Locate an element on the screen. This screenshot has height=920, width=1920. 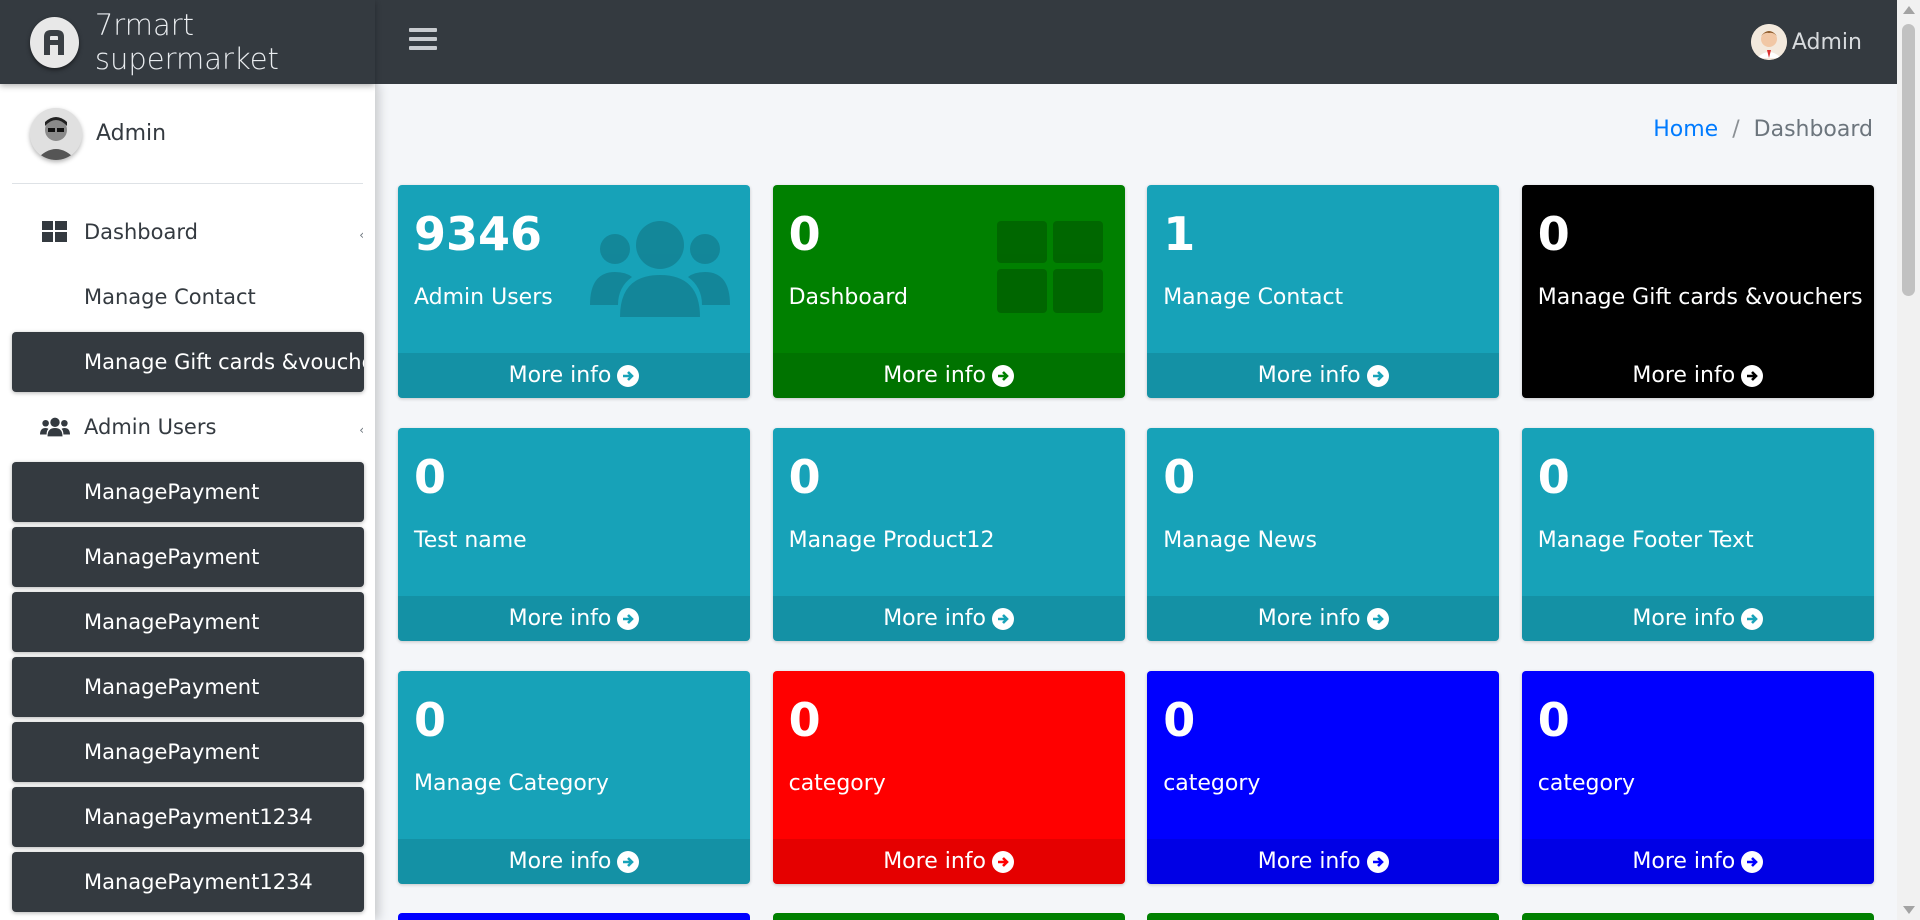
breadcrumb: Home / Dashboard is located at coordinates (1763, 129).